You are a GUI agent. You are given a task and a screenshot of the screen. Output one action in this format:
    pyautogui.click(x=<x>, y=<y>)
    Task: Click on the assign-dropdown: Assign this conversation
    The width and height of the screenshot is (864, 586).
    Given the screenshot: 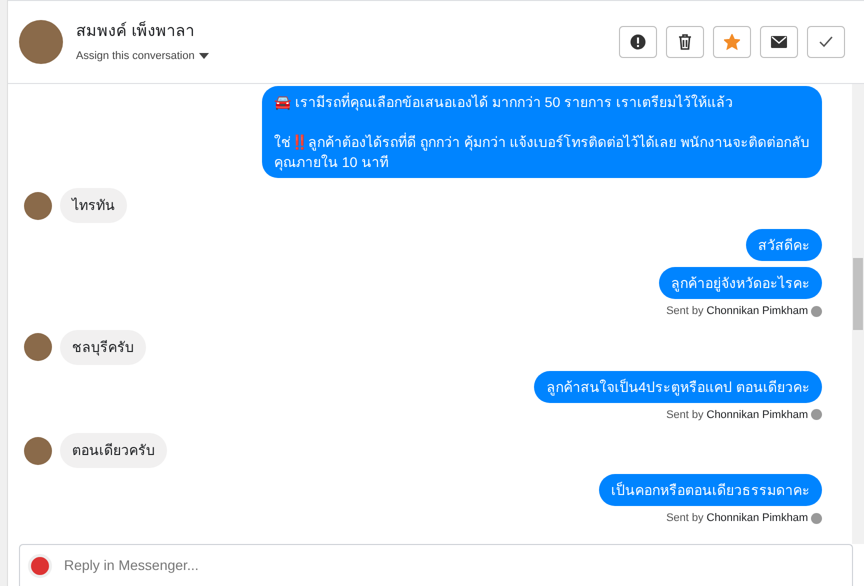 What is the action you would take?
    pyautogui.click(x=142, y=56)
    